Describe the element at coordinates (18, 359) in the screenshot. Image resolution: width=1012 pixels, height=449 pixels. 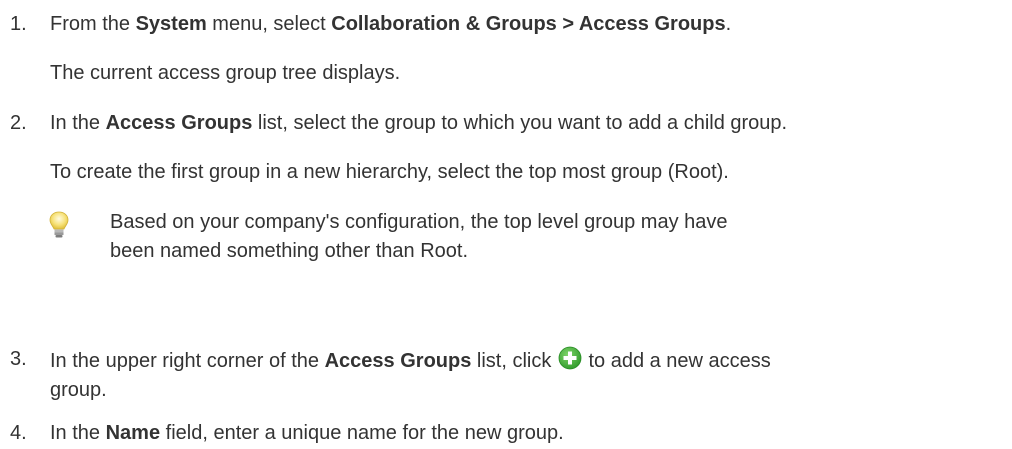
I see `step-number: 3.` at that location.